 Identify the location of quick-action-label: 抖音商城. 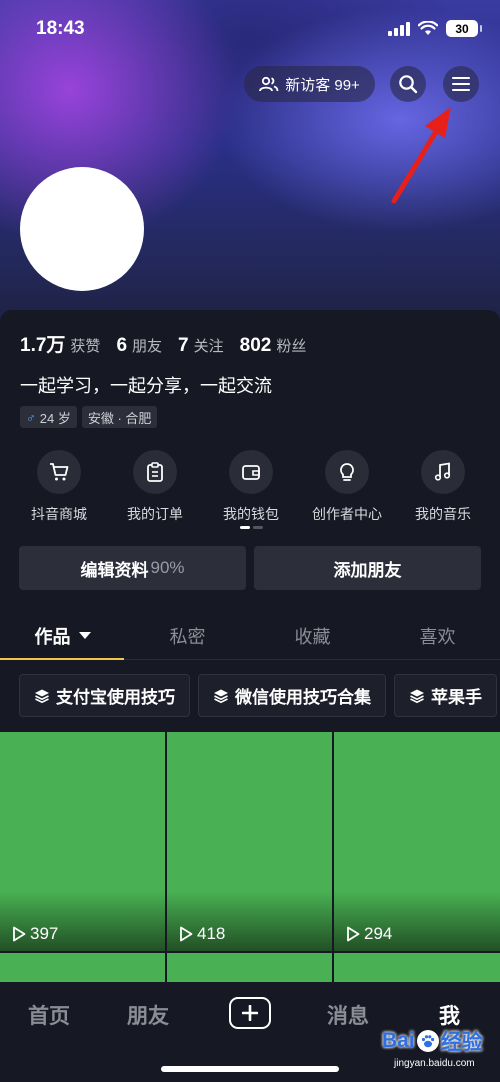
(59, 514).